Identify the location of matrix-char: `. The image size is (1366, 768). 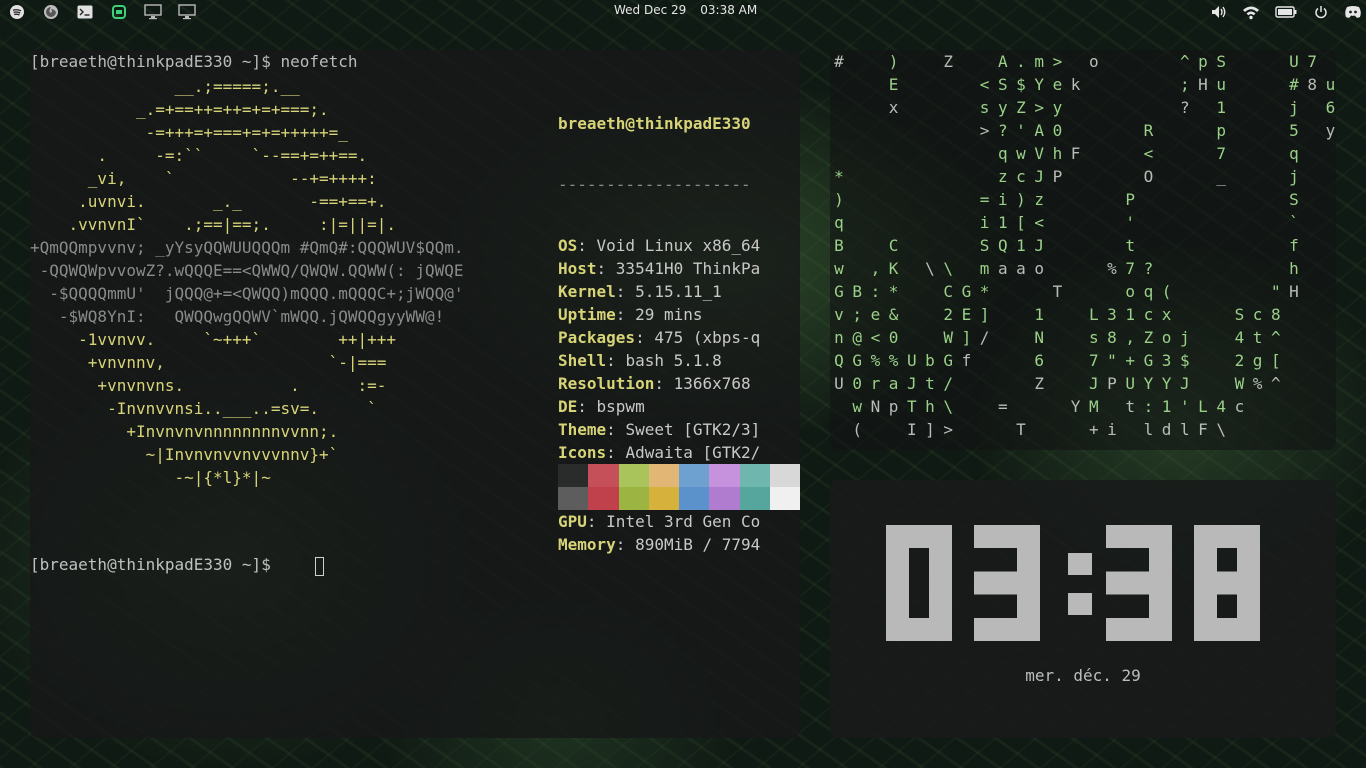
(1294, 222).